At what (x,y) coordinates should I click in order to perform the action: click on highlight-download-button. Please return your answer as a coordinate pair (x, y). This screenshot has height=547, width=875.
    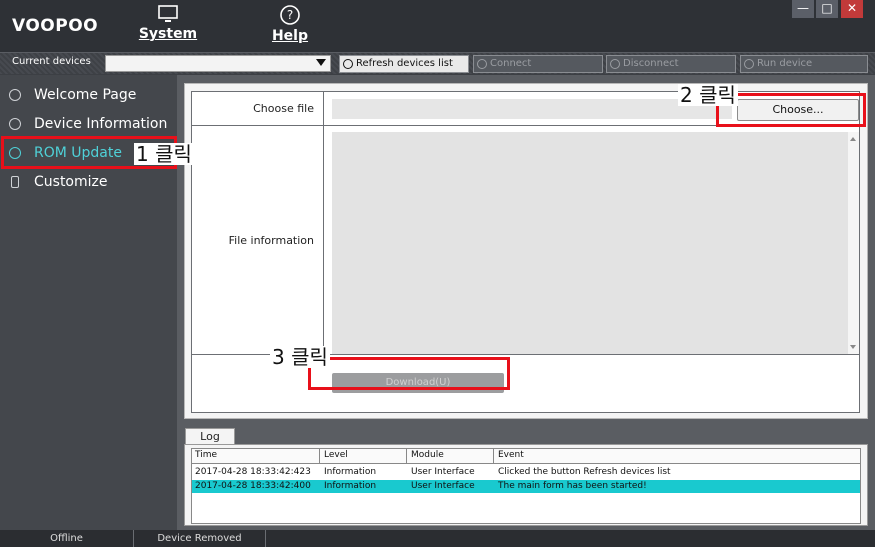
    Looking at the image, I should click on (409, 373).